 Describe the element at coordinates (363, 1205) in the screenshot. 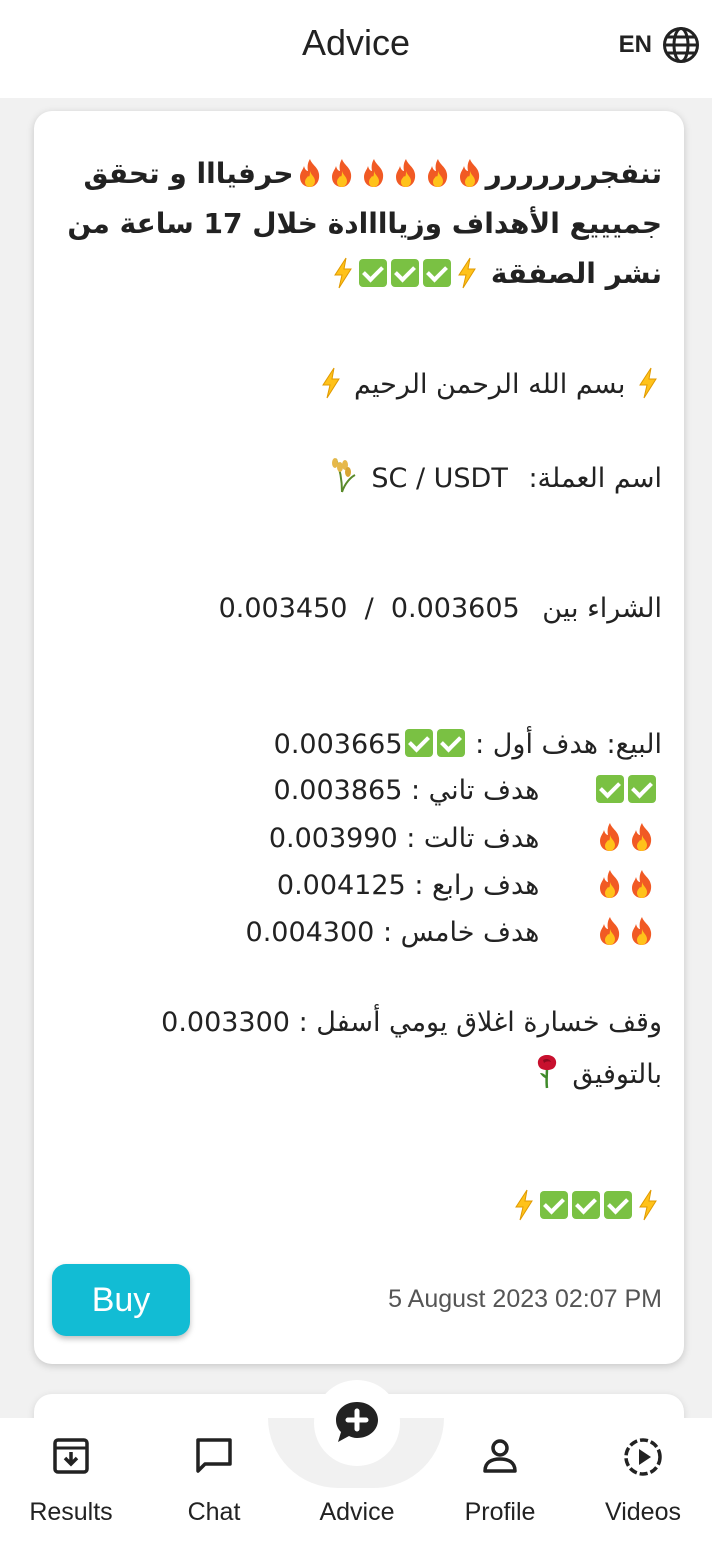

I see `checks-line` at that location.